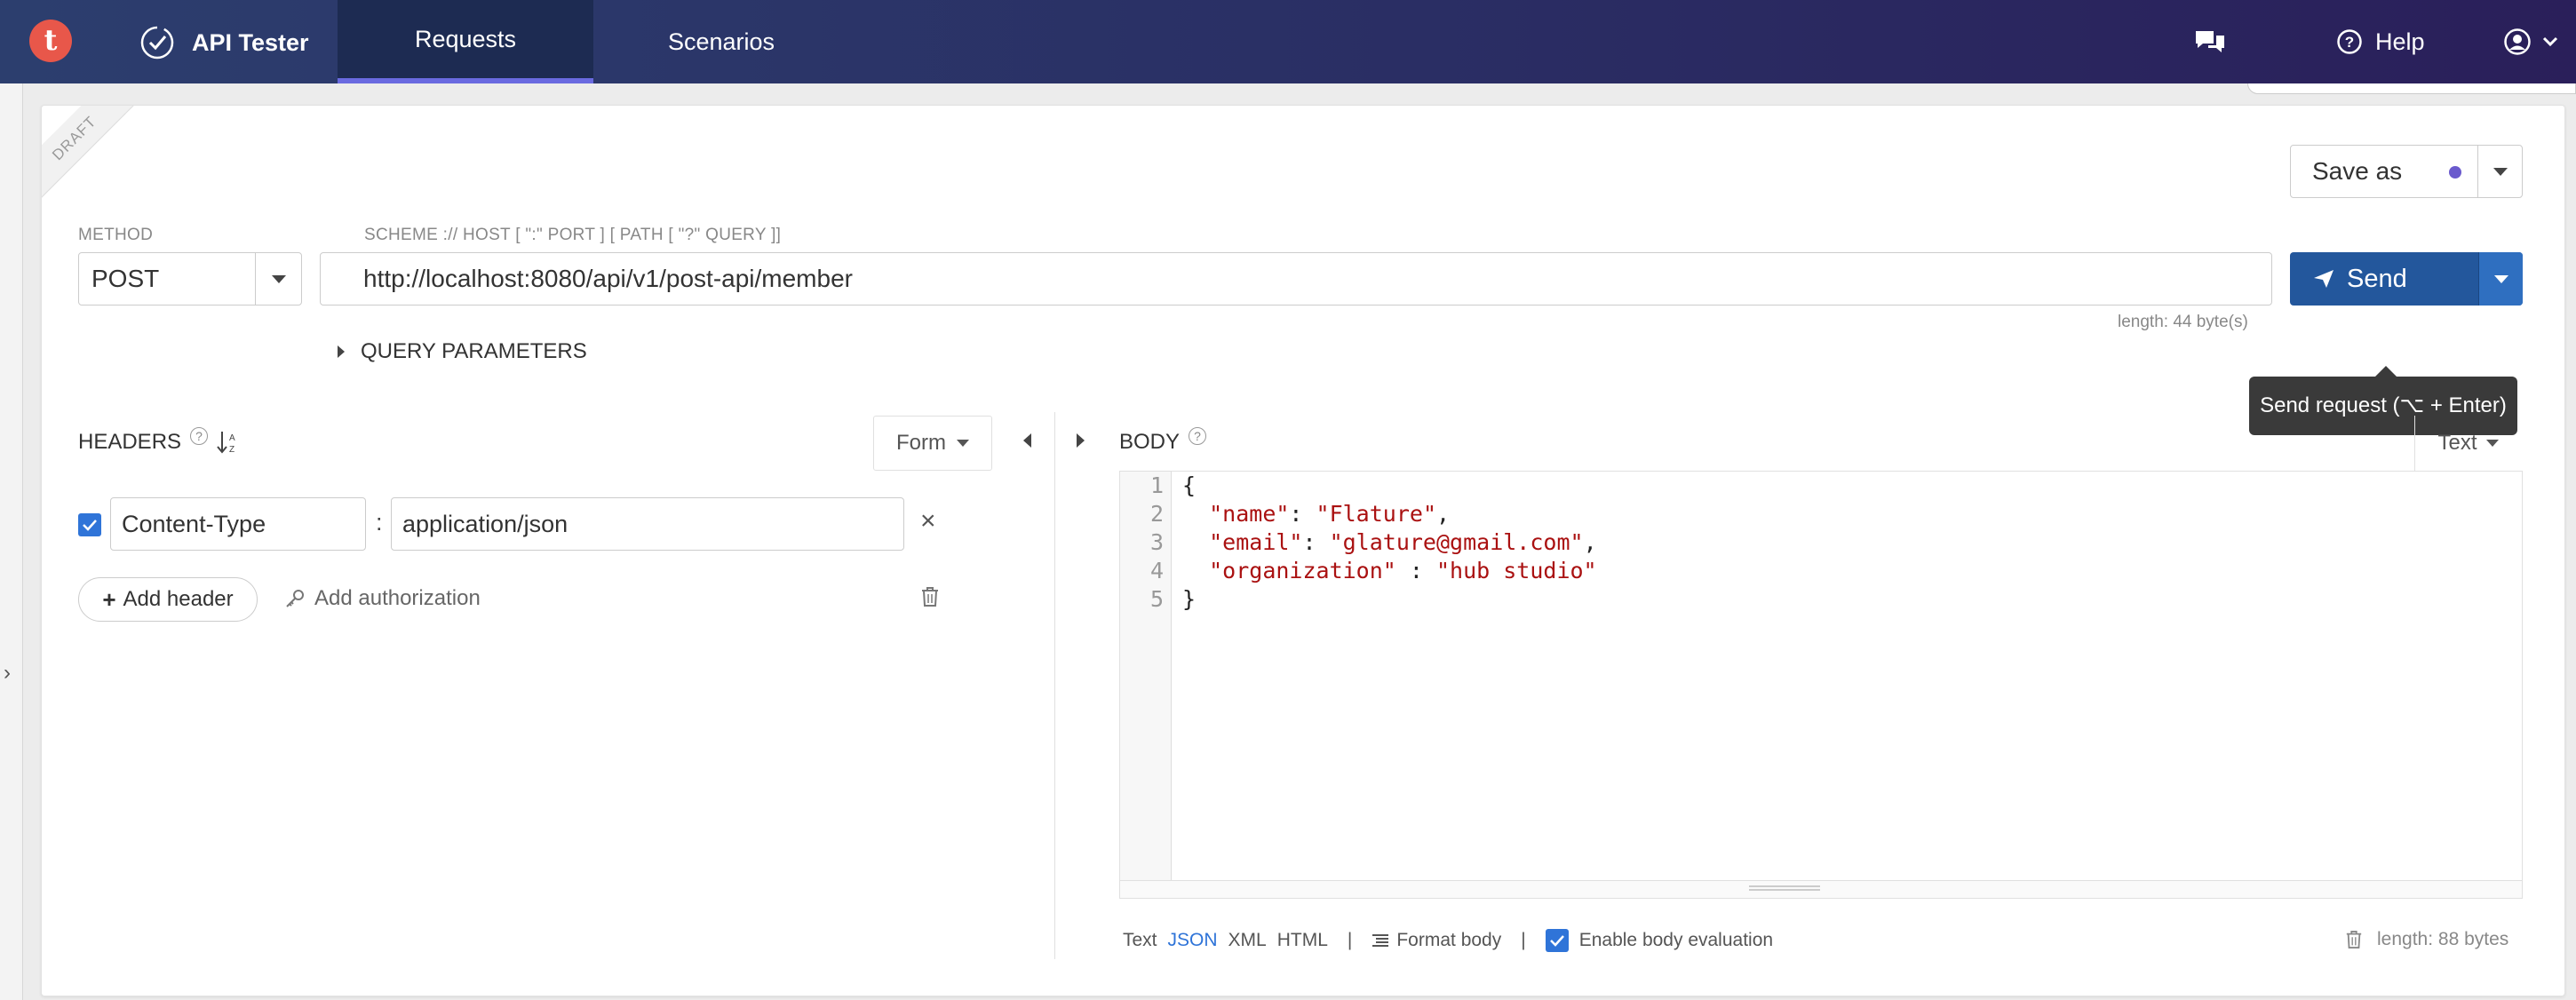 The image size is (2576, 1000). Describe the element at coordinates (1676, 940) in the screenshot. I see `enable-evaluation-label: Enable body evaluation` at that location.